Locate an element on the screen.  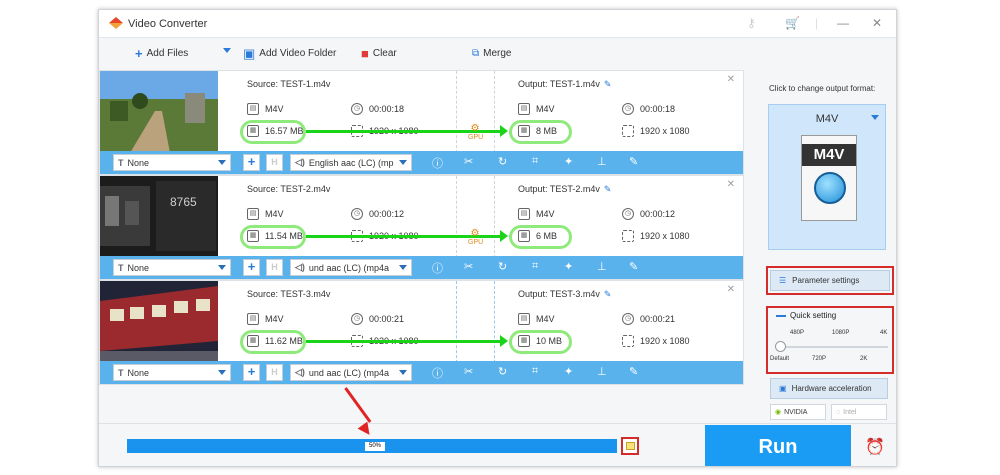
intel-option: ◌ Intel is located at coordinates (859, 412).